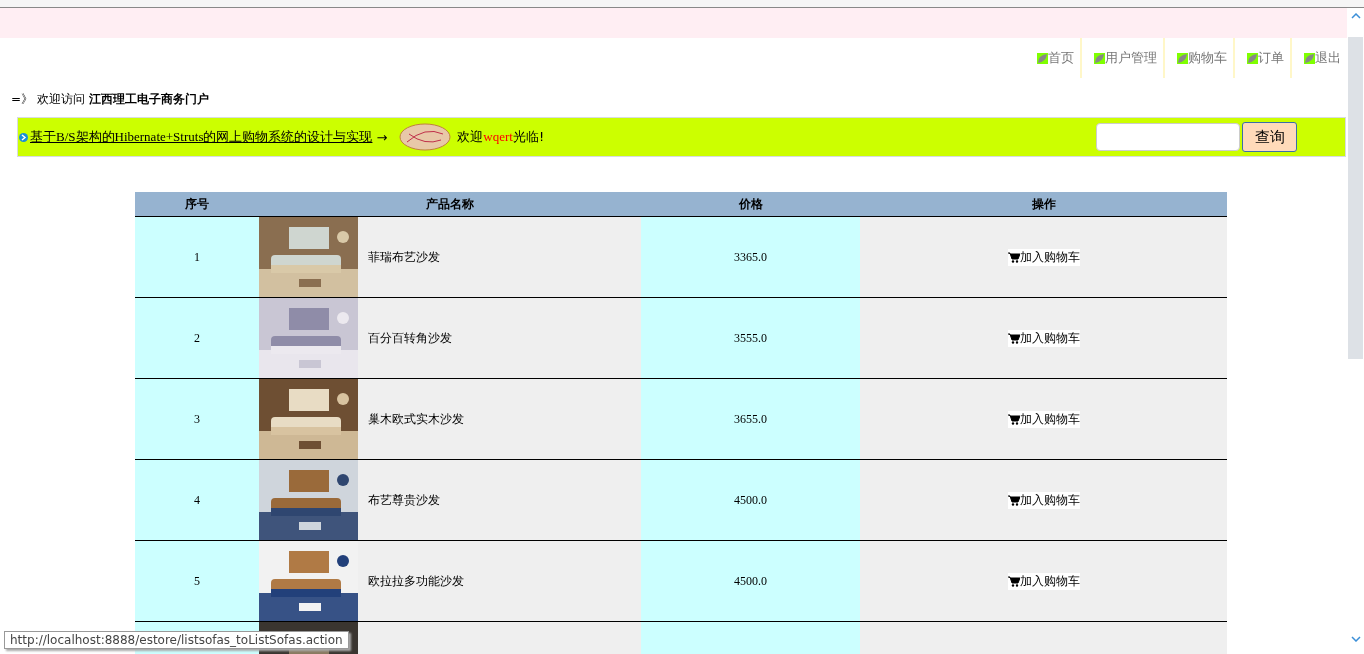 The width and height of the screenshot is (1364, 654). What do you see at coordinates (23, 137) in the screenshot?
I see `chevron-icon` at bounding box center [23, 137].